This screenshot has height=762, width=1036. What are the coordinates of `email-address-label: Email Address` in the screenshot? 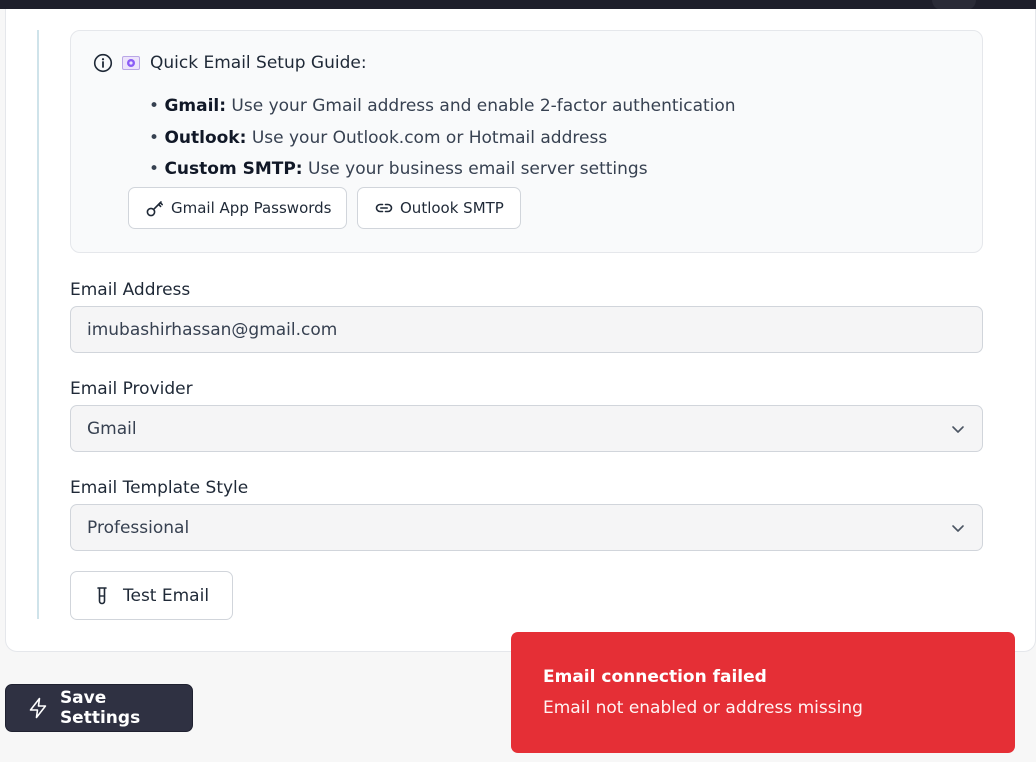 It's located at (130, 290).